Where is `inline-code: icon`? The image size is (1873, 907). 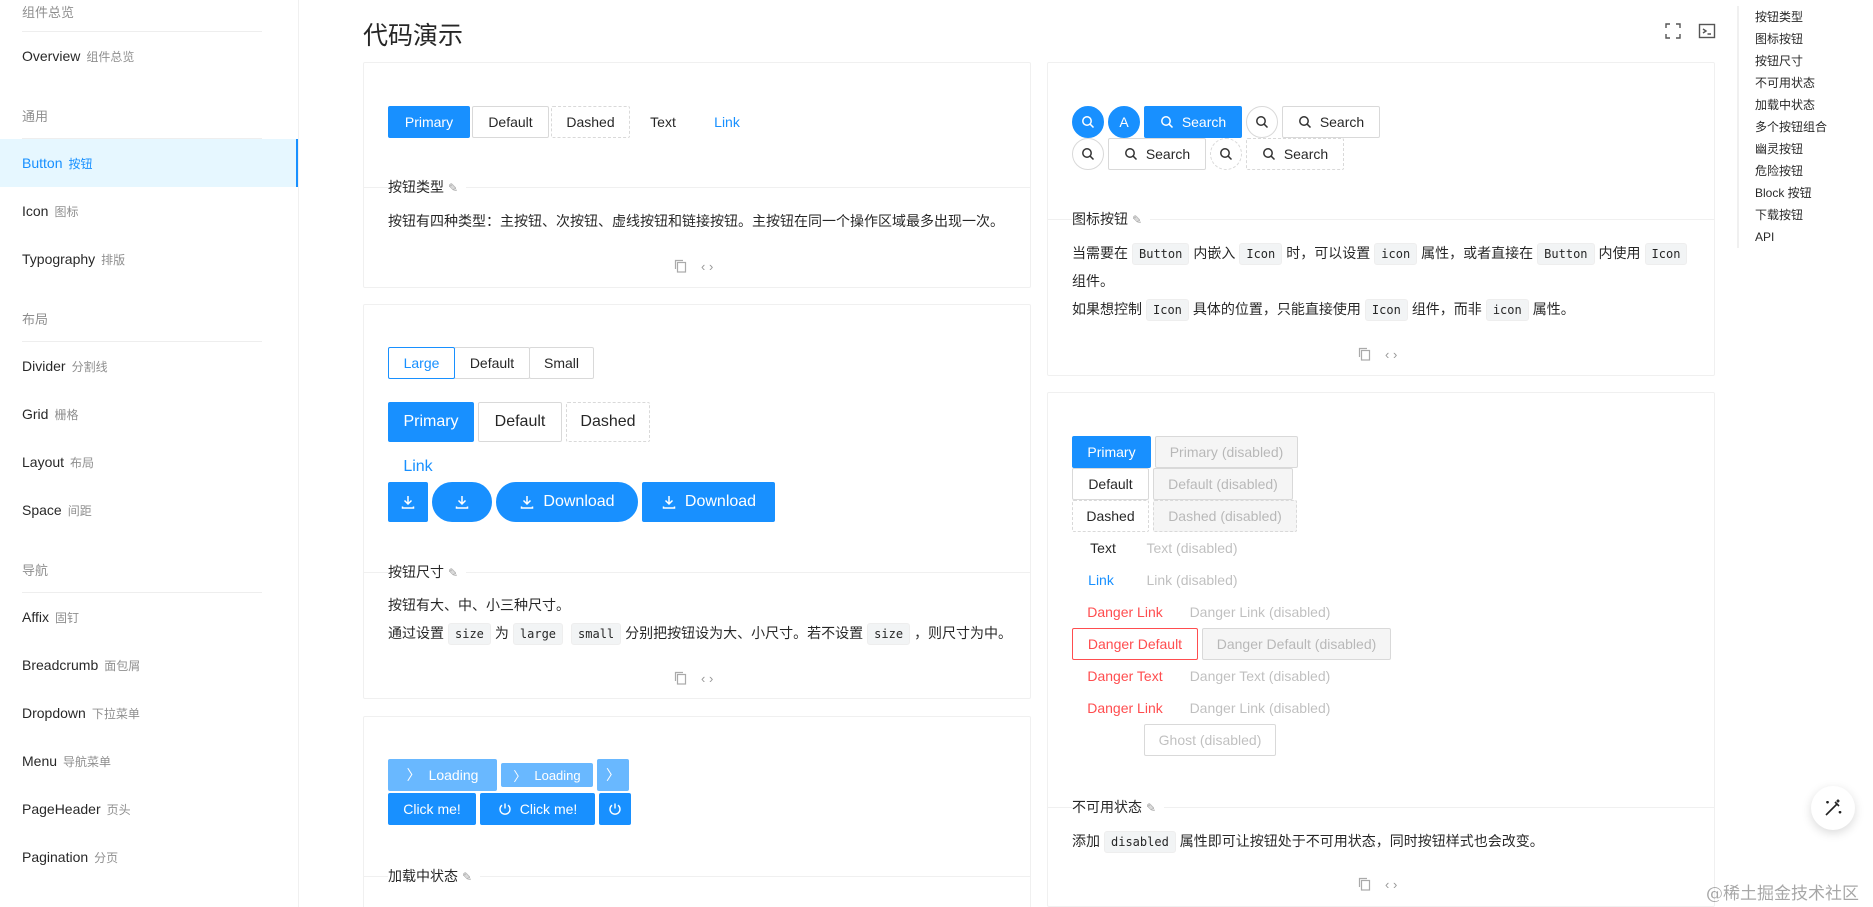
inline-code: icon is located at coordinates (1396, 254).